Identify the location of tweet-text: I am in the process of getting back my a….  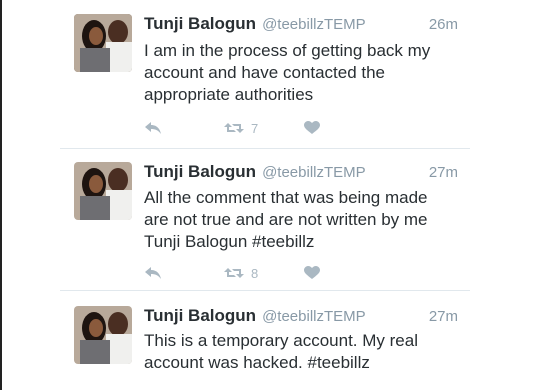
(303, 73).